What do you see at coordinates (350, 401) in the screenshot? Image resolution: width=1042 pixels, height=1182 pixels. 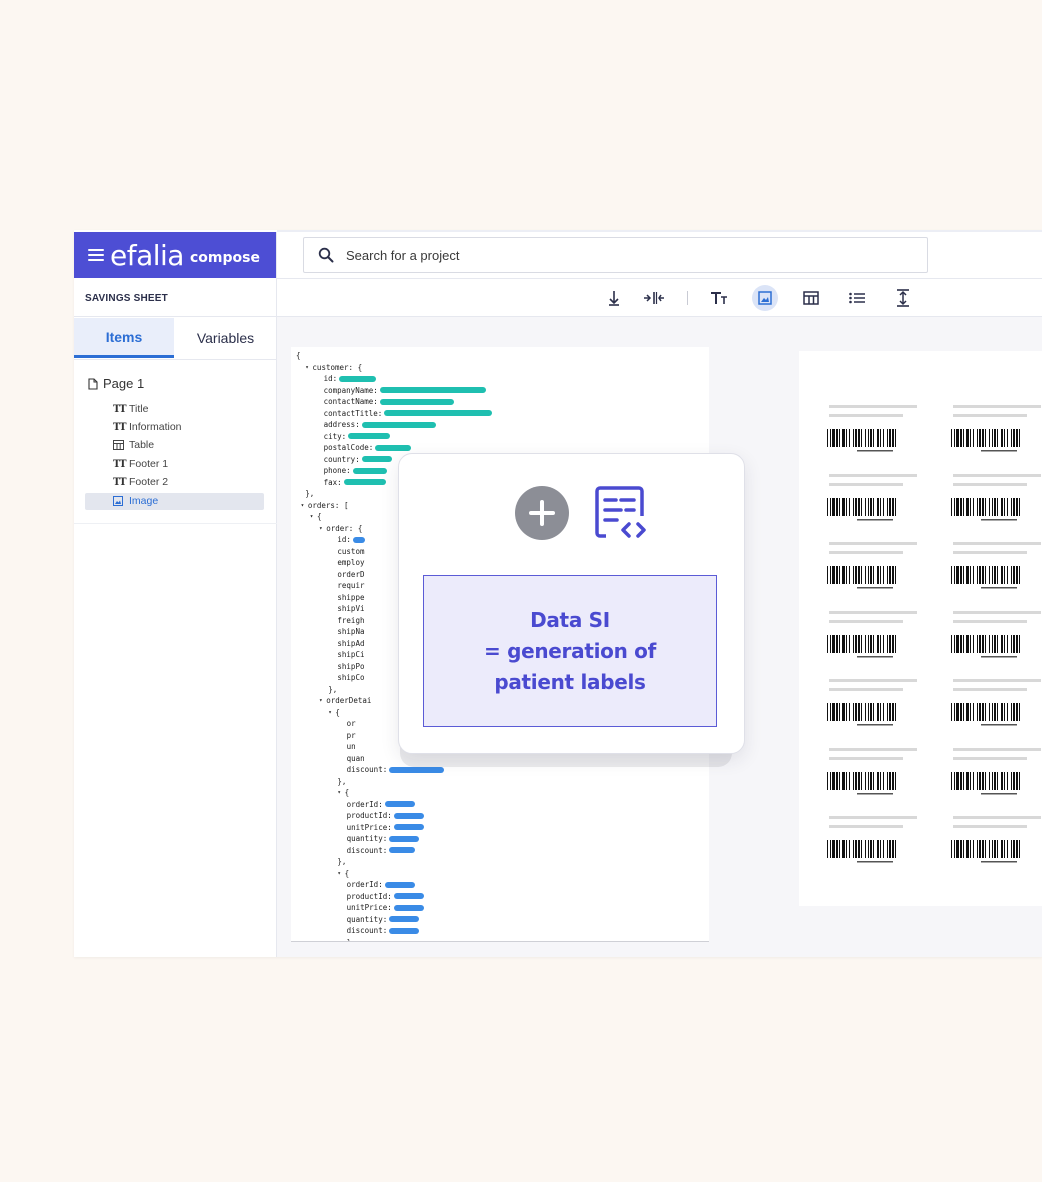 I see `code-line-text: contactName:` at bounding box center [350, 401].